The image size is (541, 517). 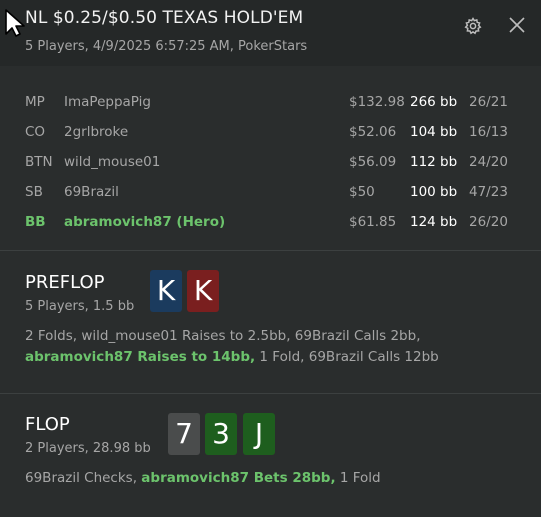 What do you see at coordinates (270, 134) in the screenshot?
I see `player-row: CO 2grlbroke $52.06 104 bb 16/13` at bounding box center [270, 134].